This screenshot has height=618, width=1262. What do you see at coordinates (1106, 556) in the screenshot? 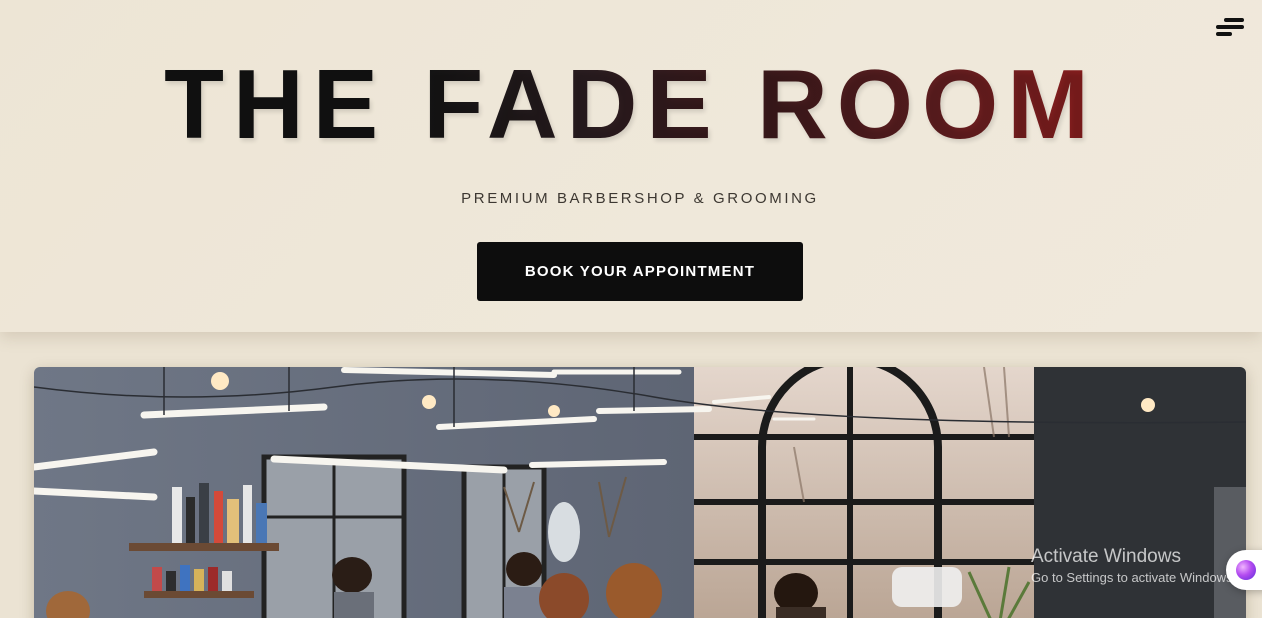
I see `watermark-title: Activate Windows` at bounding box center [1106, 556].